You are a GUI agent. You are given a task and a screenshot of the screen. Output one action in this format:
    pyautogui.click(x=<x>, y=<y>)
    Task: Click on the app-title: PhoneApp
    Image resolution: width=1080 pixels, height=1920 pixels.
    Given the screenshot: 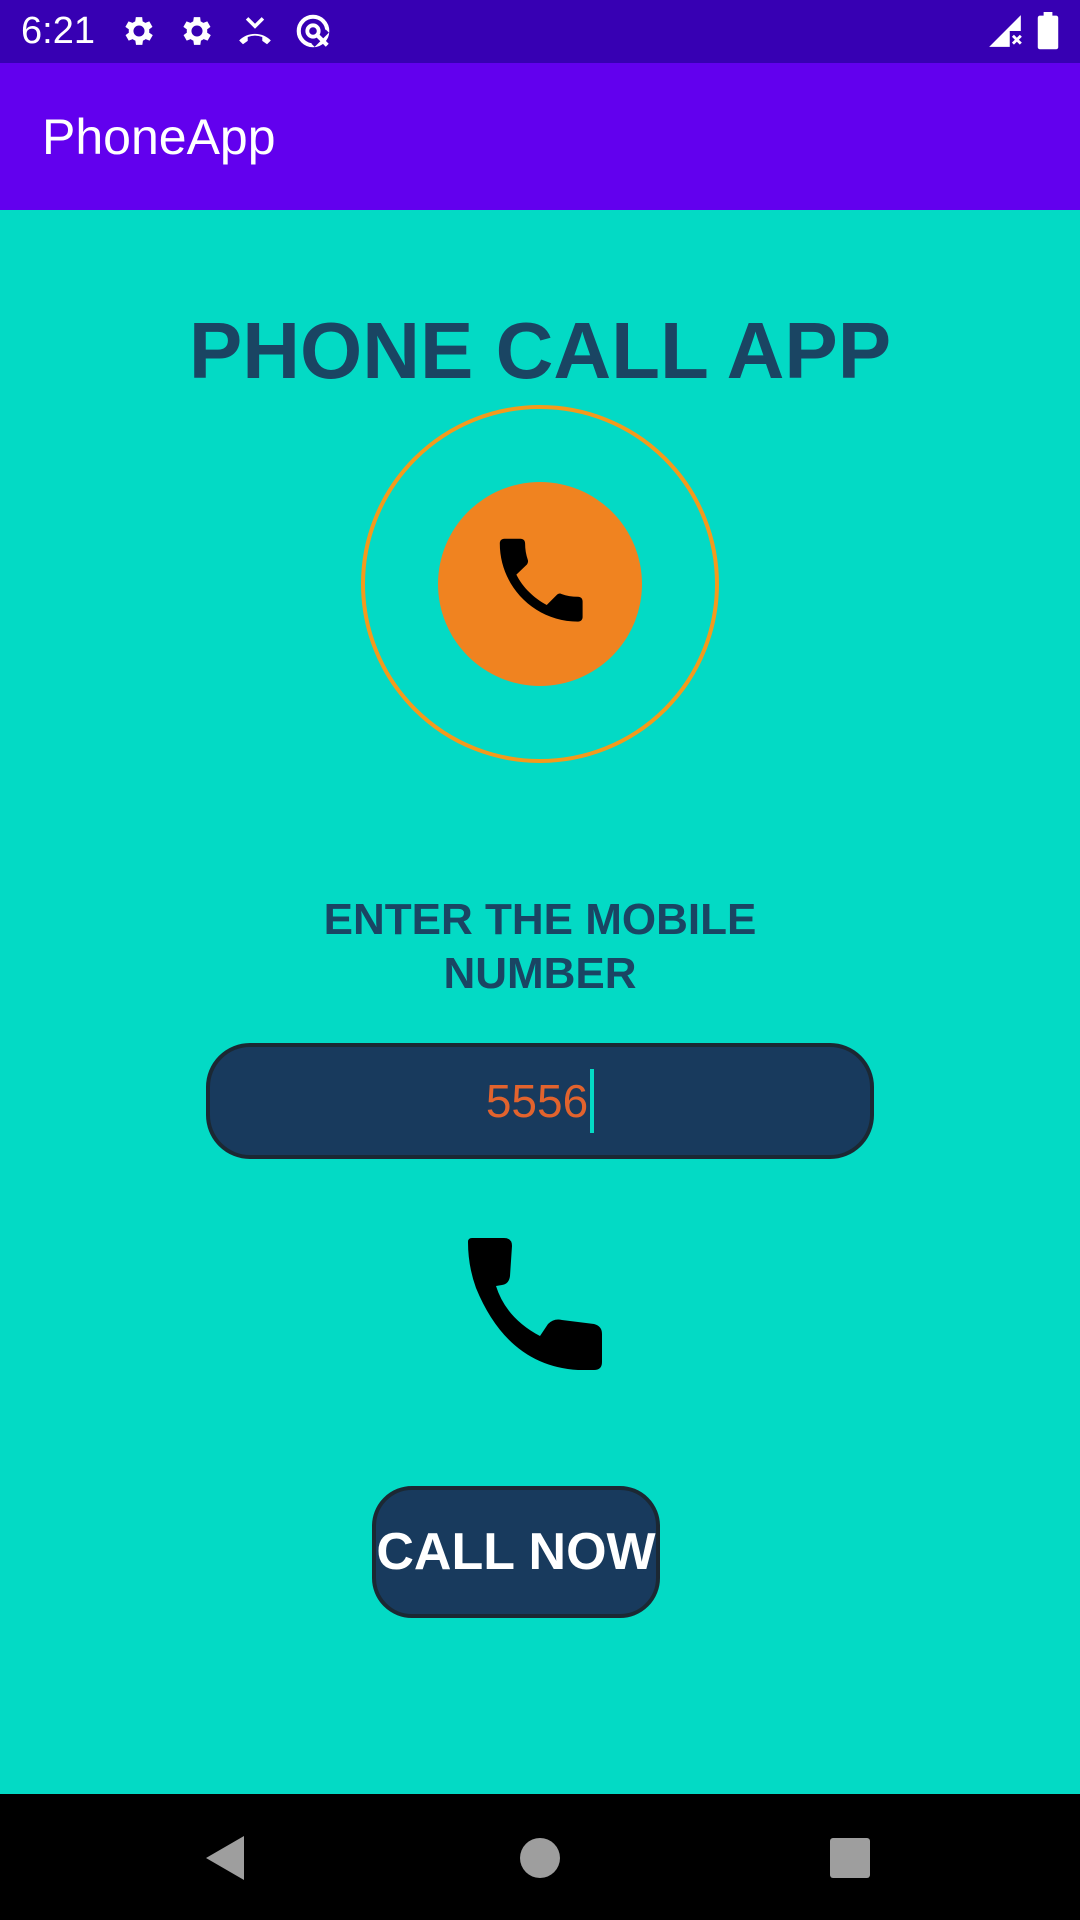 What is the action you would take?
    pyautogui.click(x=159, y=137)
    